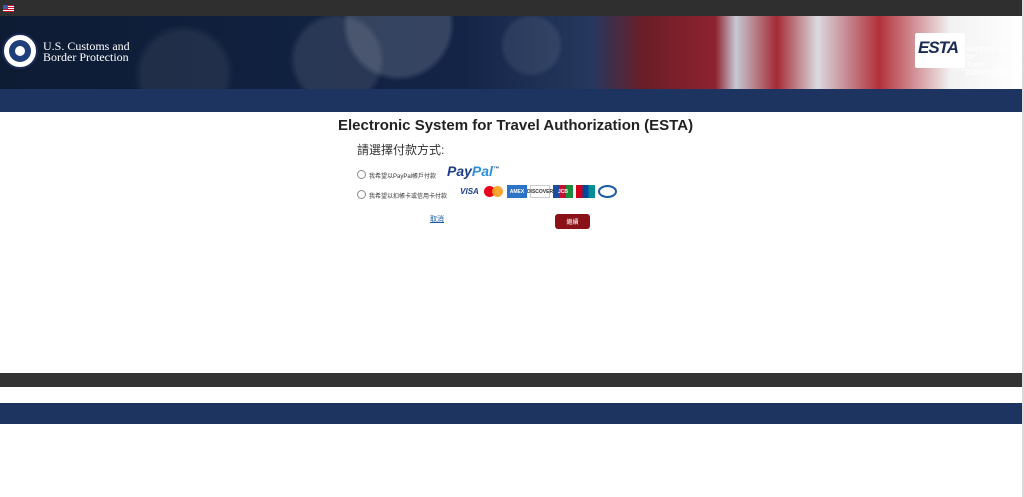  What do you see at coordinates (493, 191) in the screenshot?
I see `mastercard-icon` at bounding box center [493, 191].